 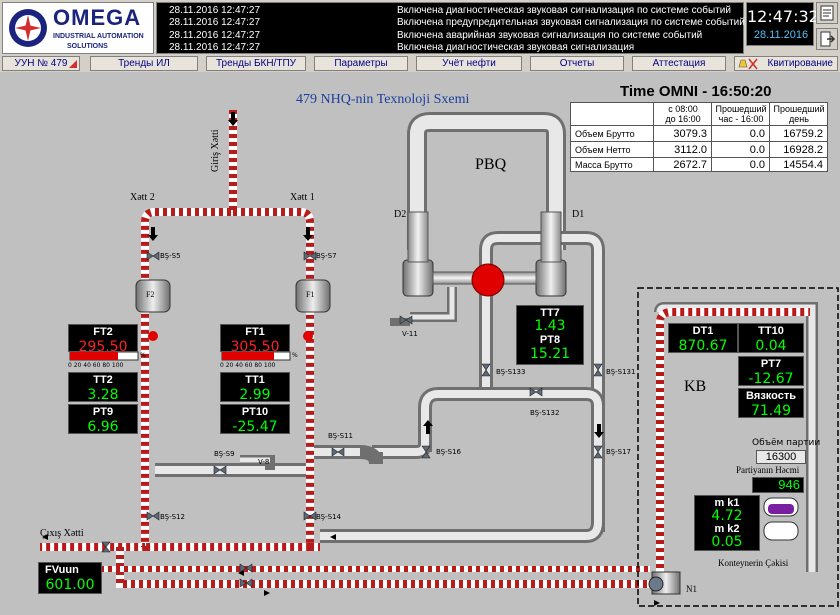 I want to click on print-icon, so click(x=827, y=13).